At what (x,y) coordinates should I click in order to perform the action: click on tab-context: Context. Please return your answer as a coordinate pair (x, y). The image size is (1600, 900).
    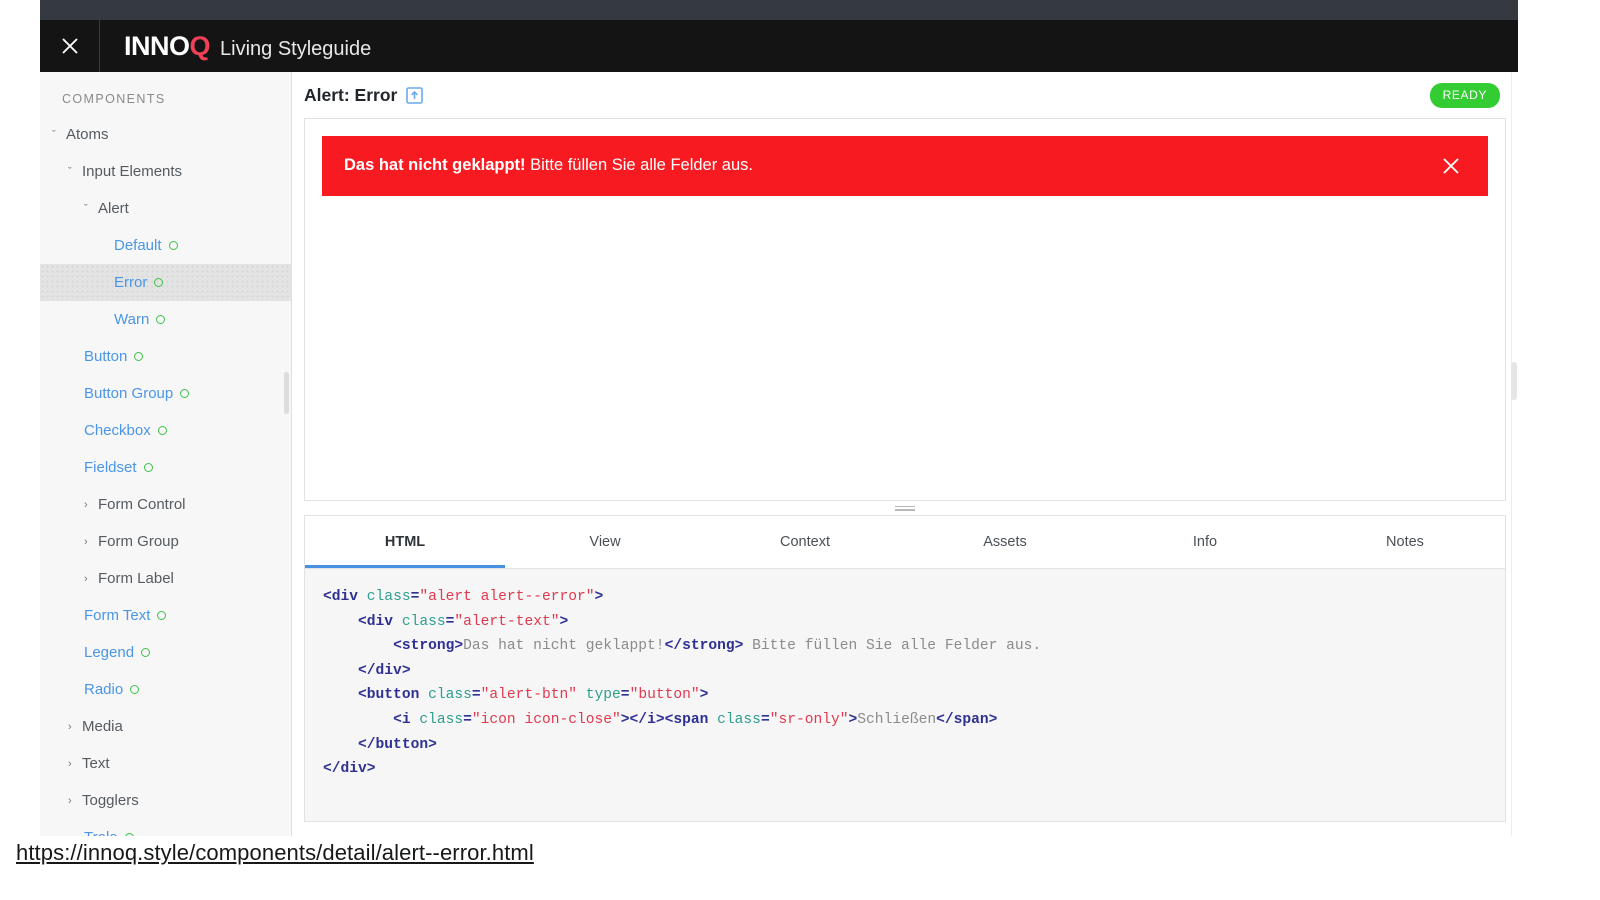
    Looking at the image, I should click on (805, 542).